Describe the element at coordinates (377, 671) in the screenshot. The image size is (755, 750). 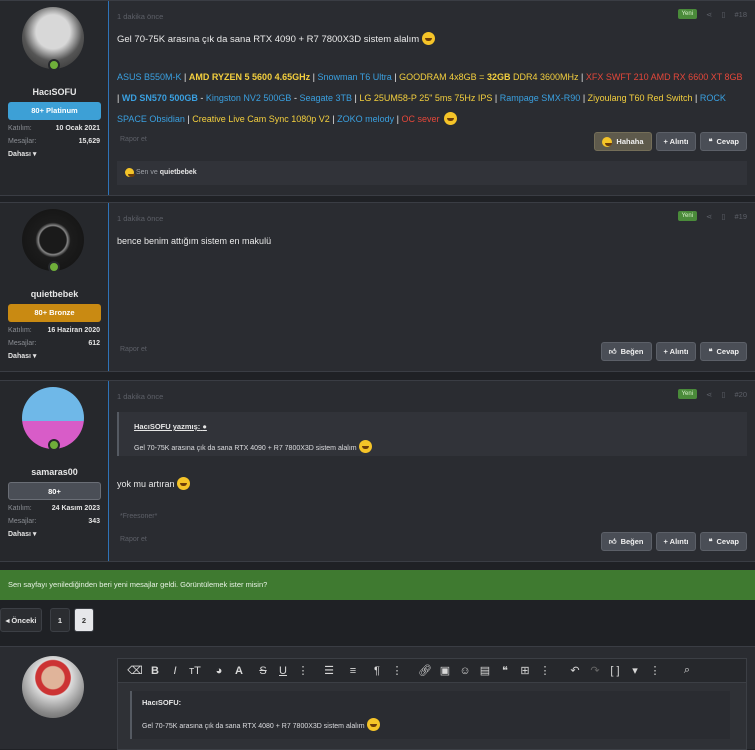
I see `paragraph-icon: ¶` at that location.